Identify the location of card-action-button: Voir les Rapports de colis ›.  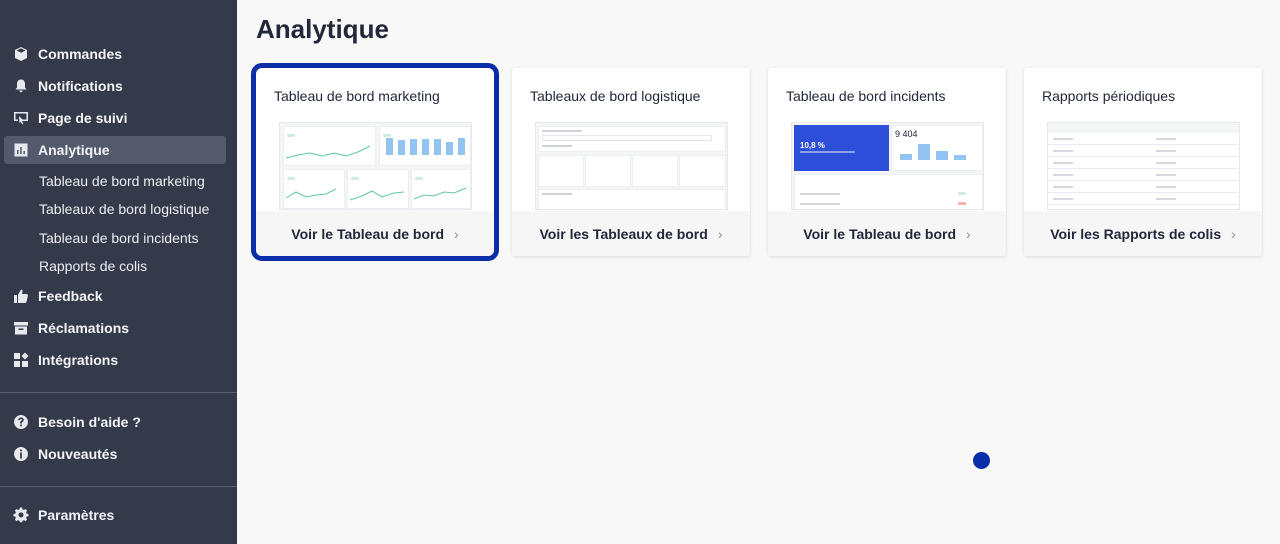
(1143, 233).